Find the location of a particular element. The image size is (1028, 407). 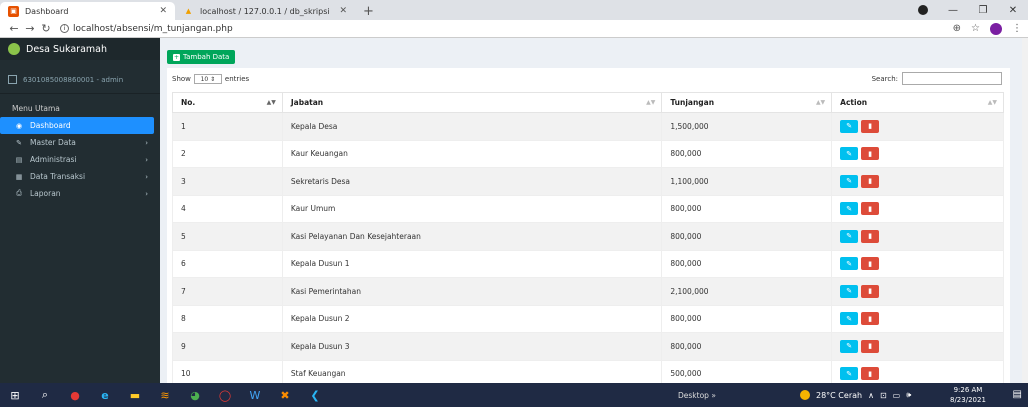

xampp-icon: ✖ is located at coordinates (285, 395).